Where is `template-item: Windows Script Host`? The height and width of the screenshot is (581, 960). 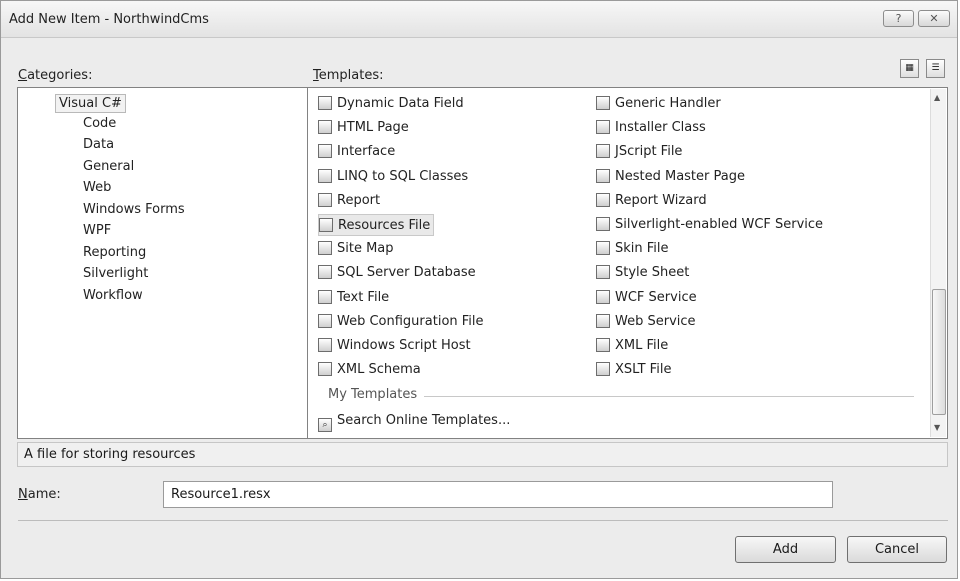 template-item: Windows Script Host is located at coordinates (394, 346).